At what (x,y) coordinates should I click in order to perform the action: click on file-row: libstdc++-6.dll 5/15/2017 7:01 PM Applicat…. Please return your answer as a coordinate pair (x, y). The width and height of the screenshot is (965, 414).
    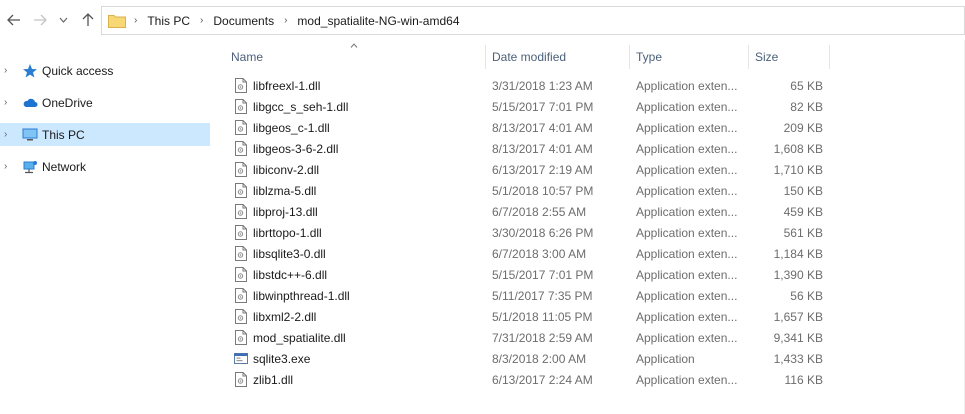
    Looking at the image, I should click on (532, 274).